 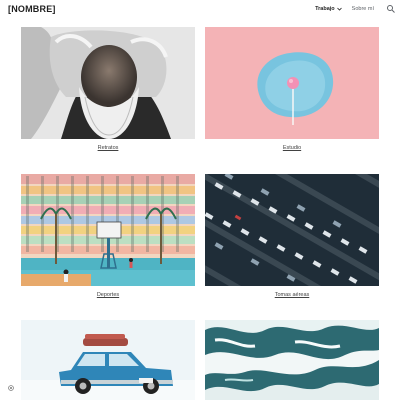 I want to click on gallery-image-estudio, so click(x=292, y=83).